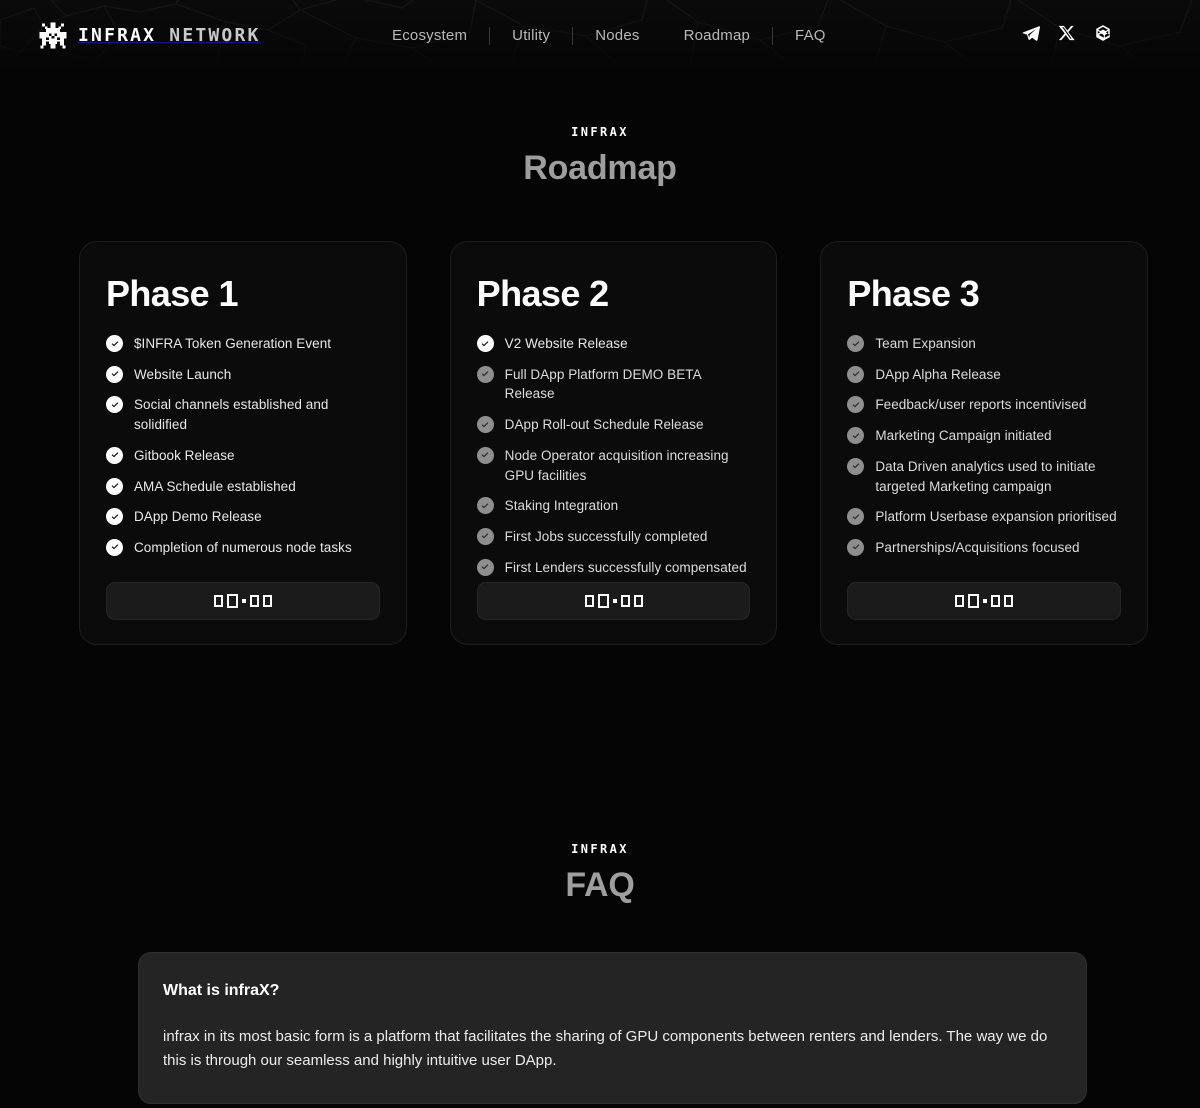  I want to click on phase-item-label: First Jobs successfully completed, so click(606, 536).